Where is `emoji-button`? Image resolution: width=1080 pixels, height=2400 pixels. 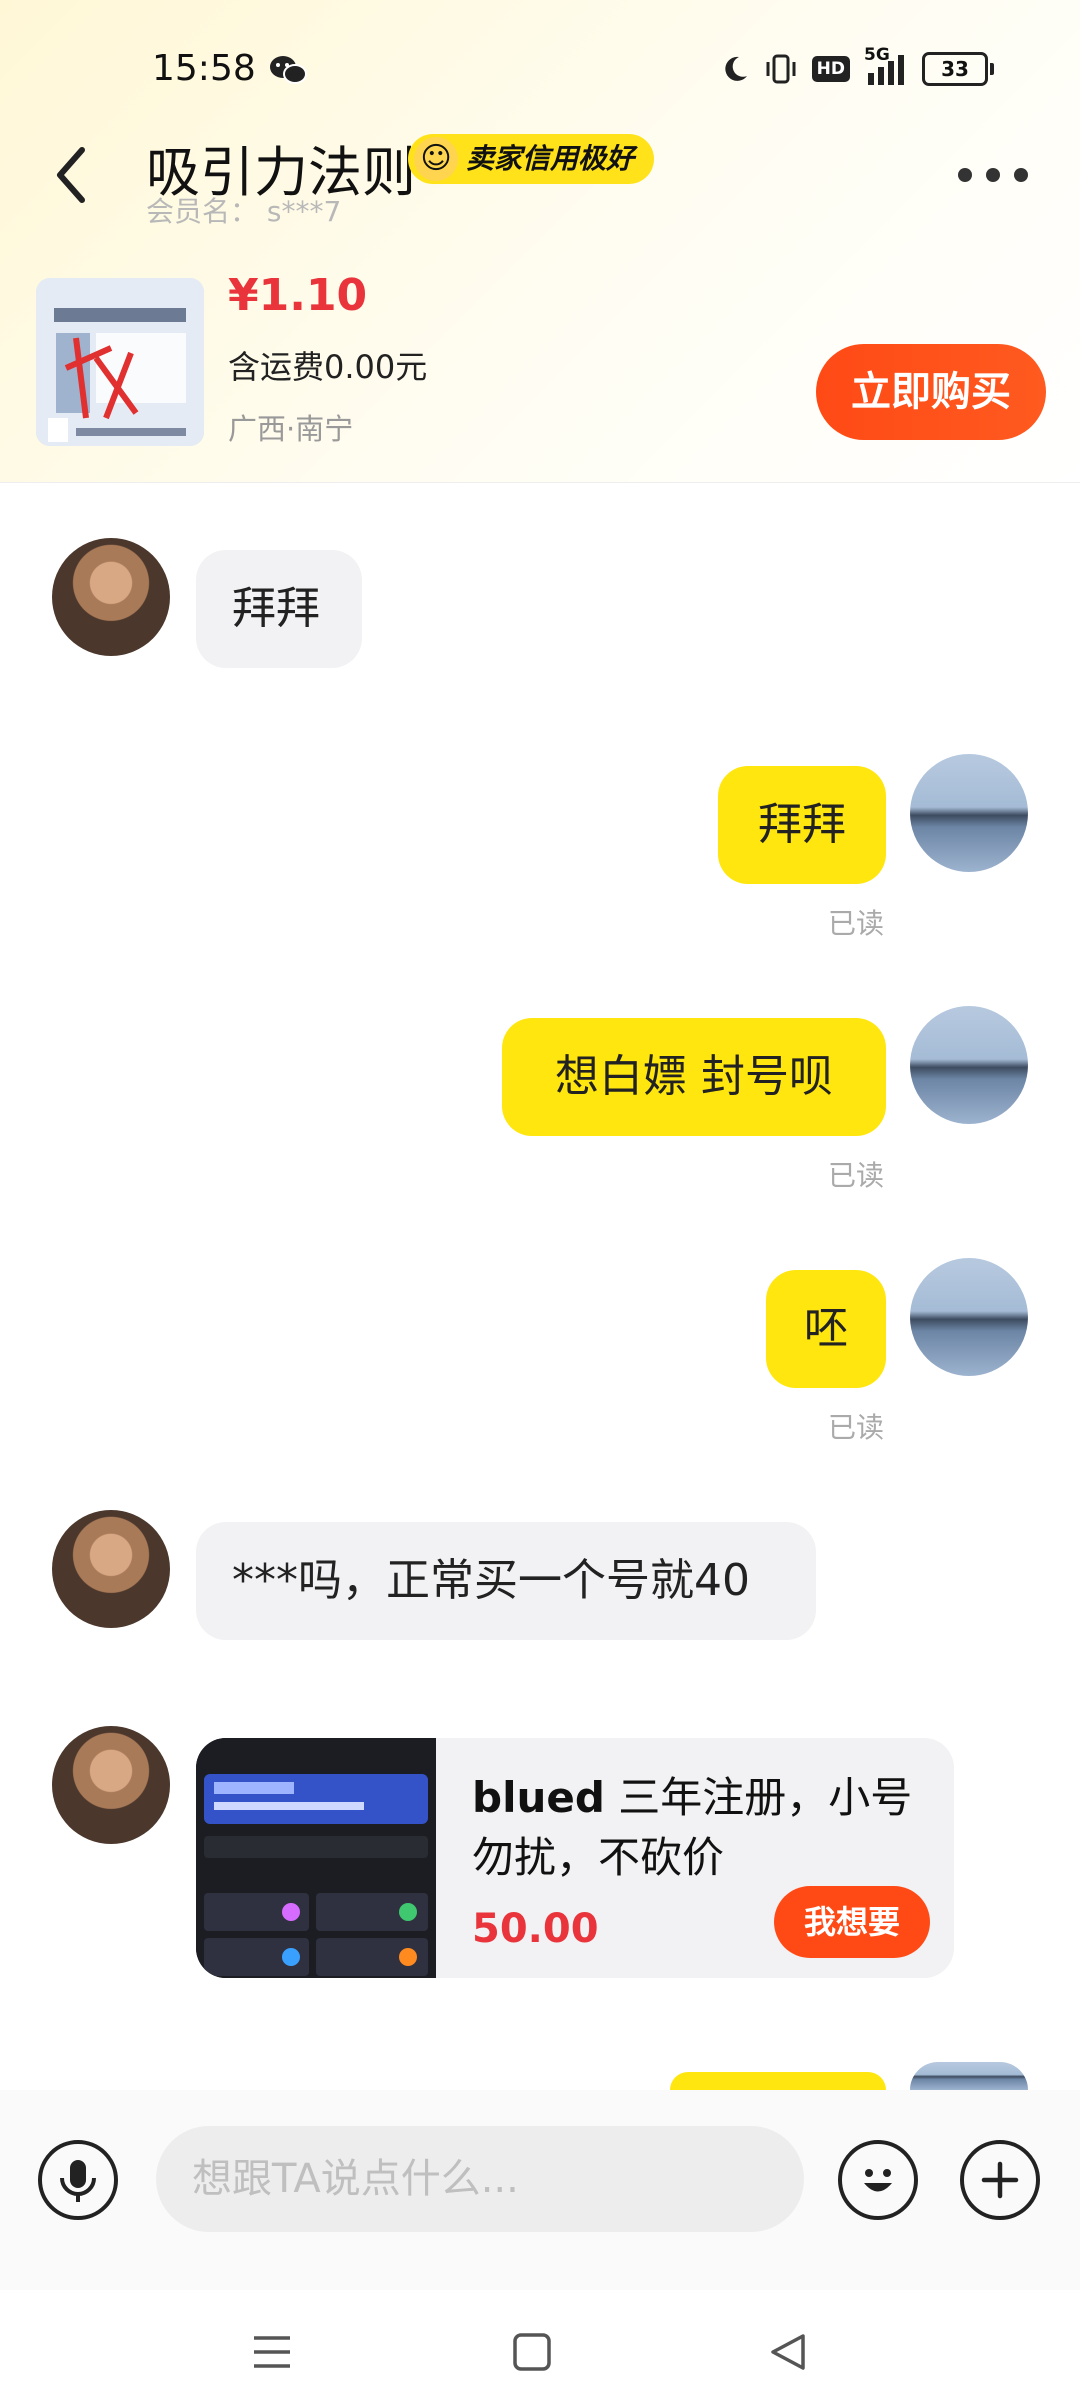 emoji-button is located at coordinates (878, 2180).